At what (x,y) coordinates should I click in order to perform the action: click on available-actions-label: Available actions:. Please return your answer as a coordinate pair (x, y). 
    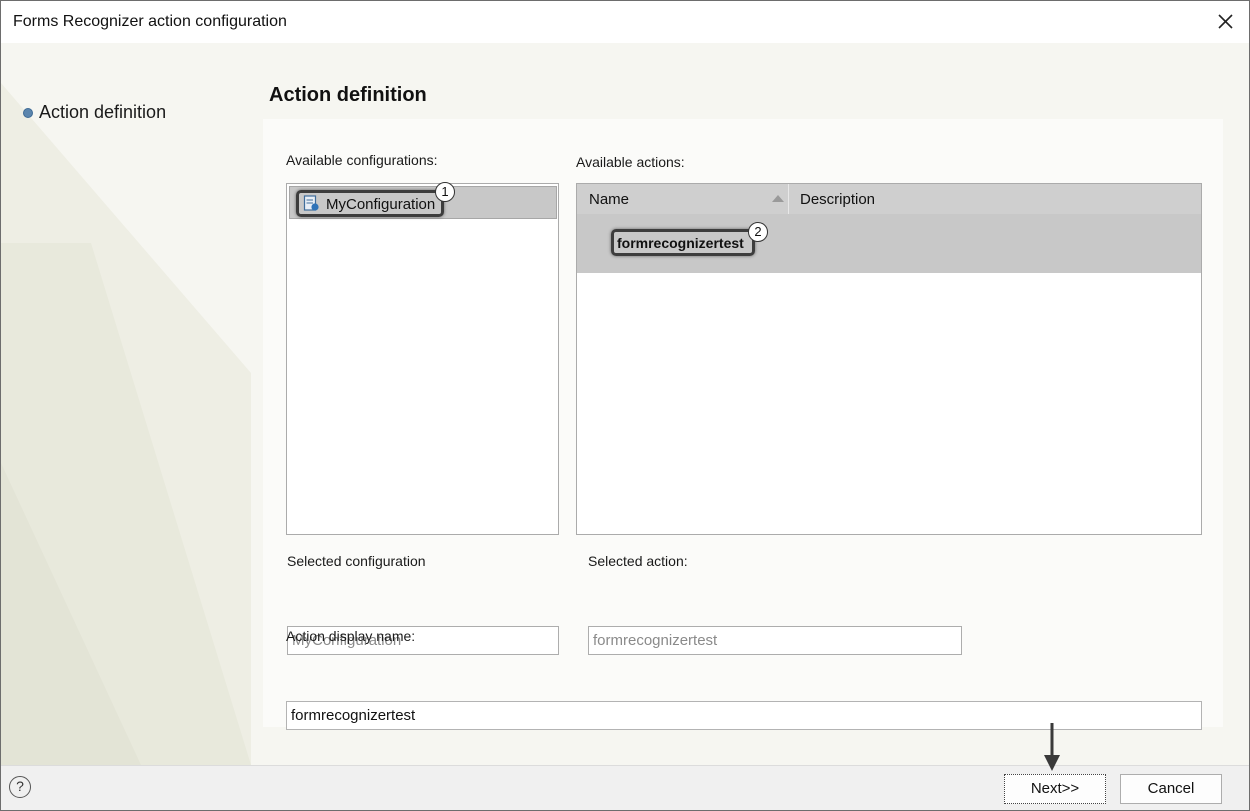
    Looking at the image, I should click on (630, 162).